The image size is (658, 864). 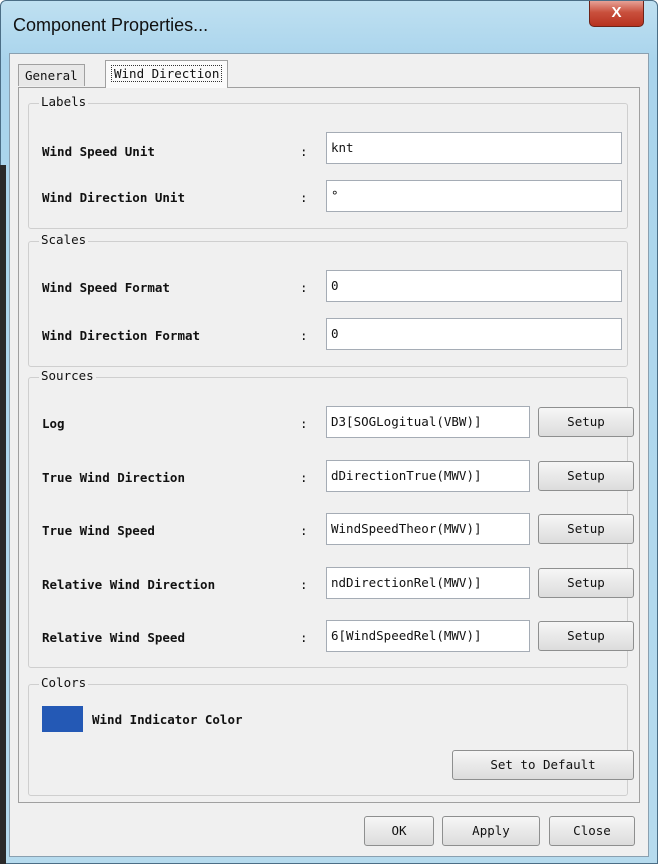 What do you see at coordinates (586, 476) in the screenshot?
I see `true-wind-direction-setup-button: Setup` at bounding box center [586, 476].